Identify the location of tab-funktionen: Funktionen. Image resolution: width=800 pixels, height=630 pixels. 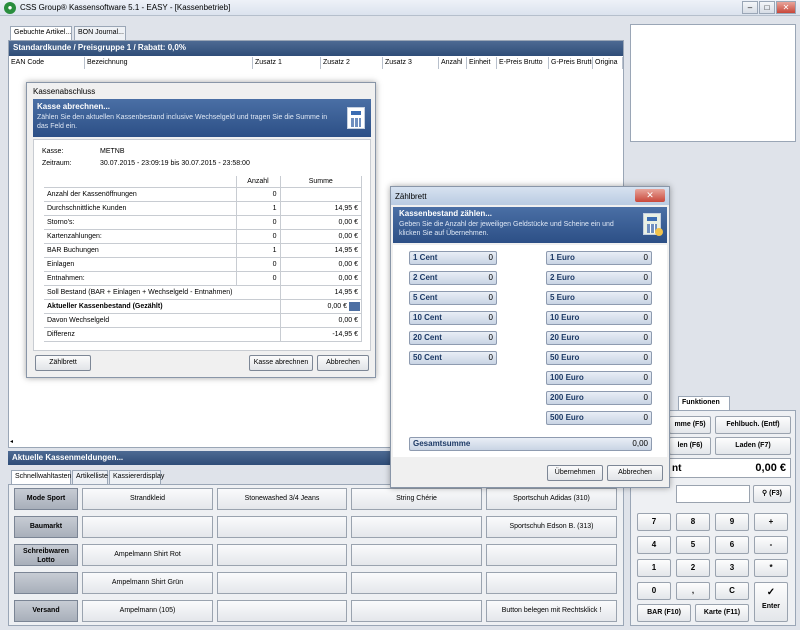
(704, 403).